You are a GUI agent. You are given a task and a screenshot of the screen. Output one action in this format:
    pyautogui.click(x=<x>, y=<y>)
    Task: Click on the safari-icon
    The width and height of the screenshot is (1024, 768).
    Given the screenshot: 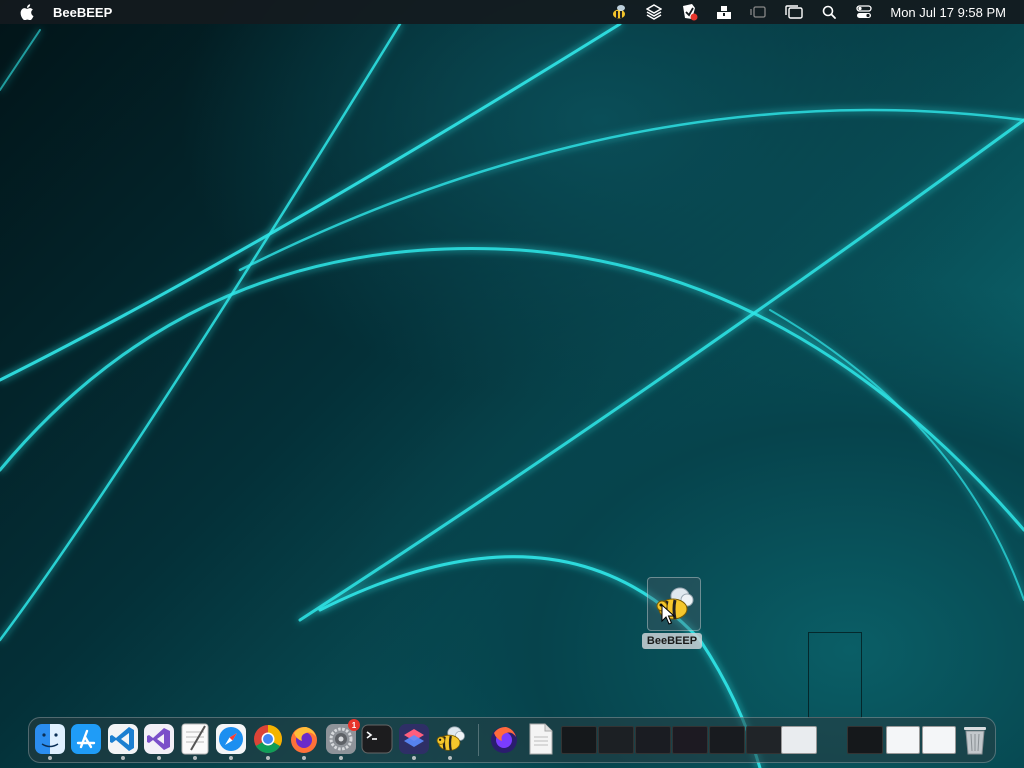 What is the action you would take?
    pyautogui.click(x=231, y=739)
    